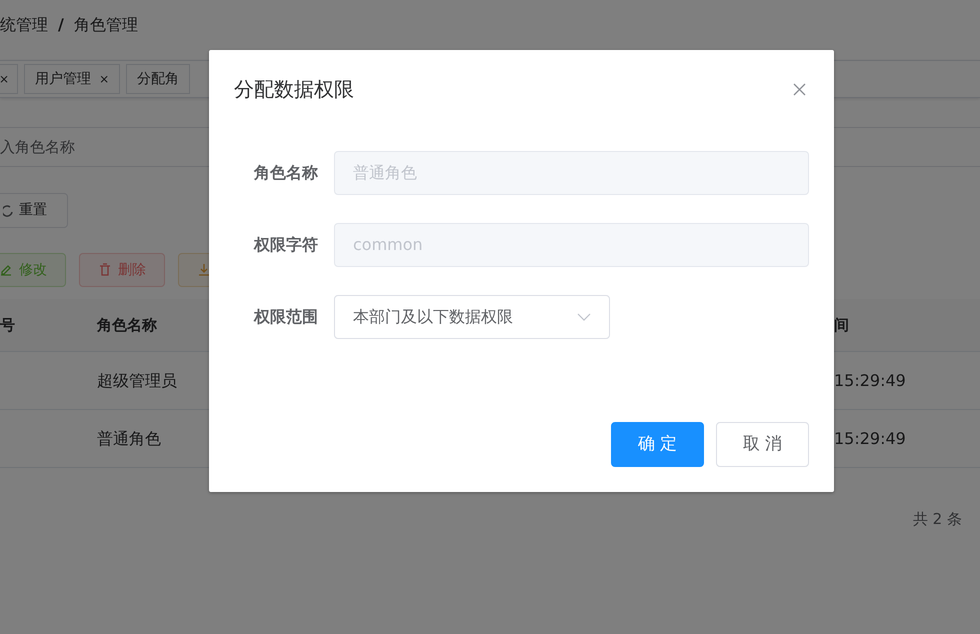 This screenshot has width=980, height=634. Describe the element at coordinates (294, 89) in the screenshot. I see `dialog-title: 分配数据权限` at that location.